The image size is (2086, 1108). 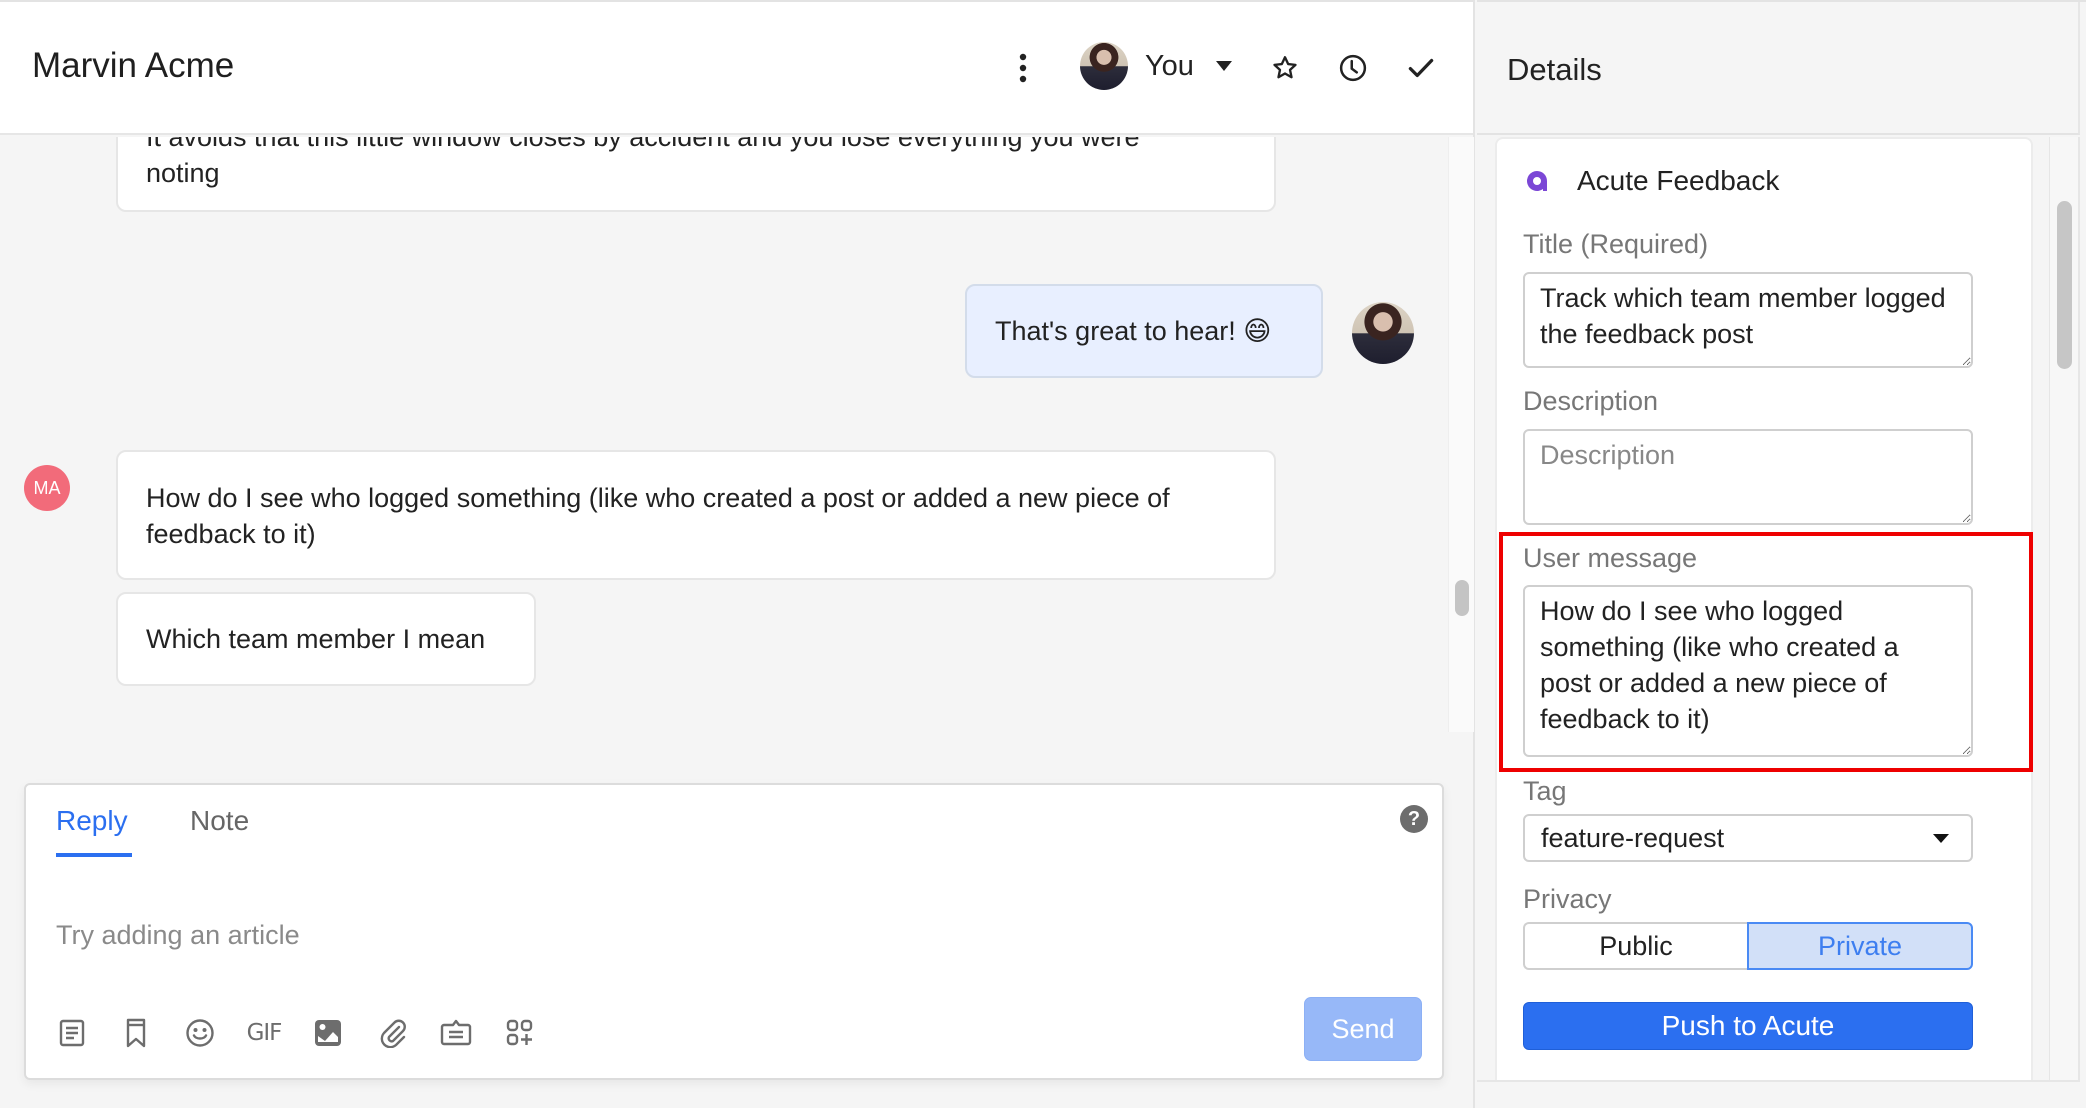 I want to click on apps-add-icon, so click(x=520, y=1033).